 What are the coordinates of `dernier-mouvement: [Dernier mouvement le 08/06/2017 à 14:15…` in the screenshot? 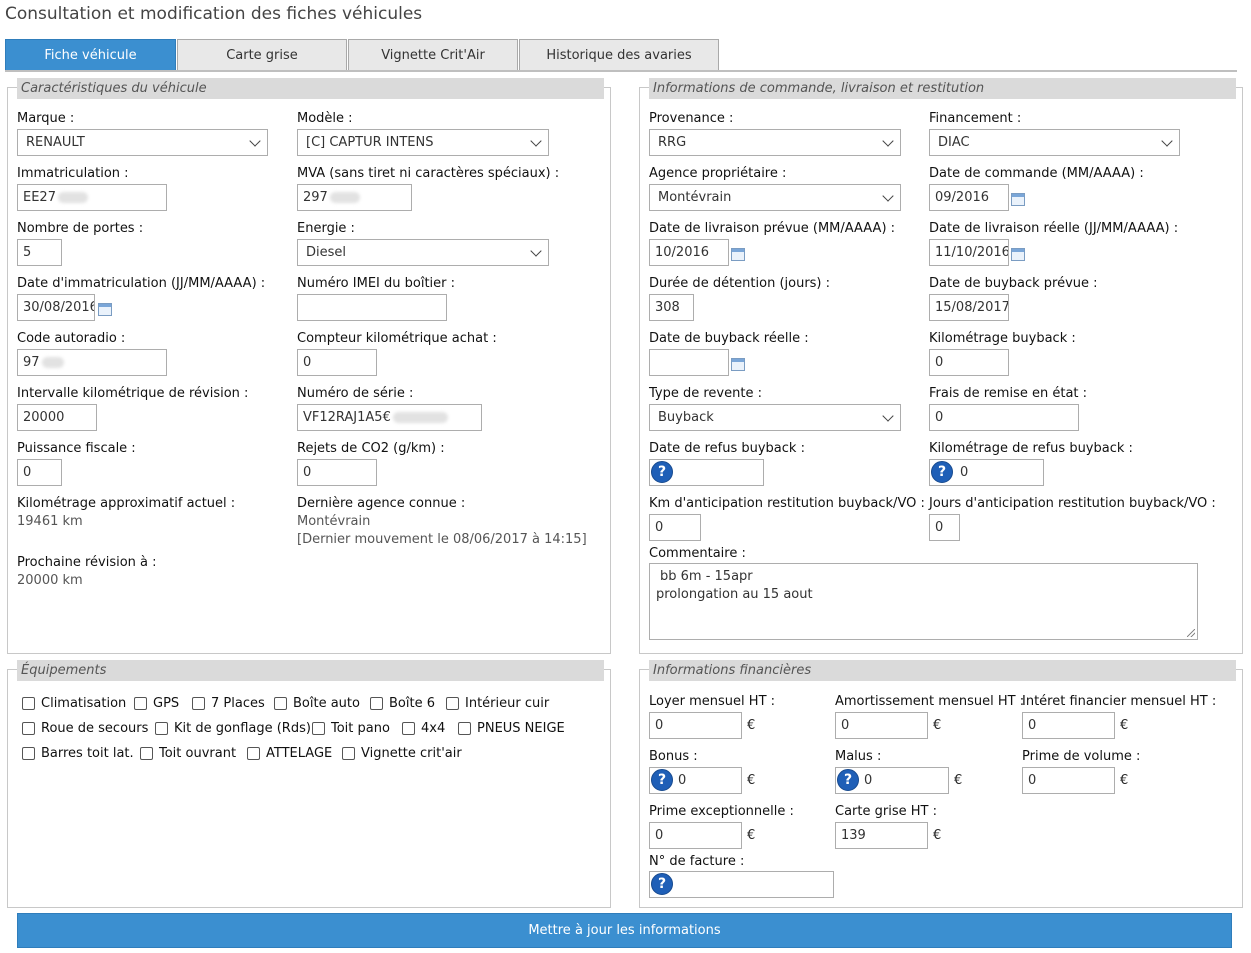 It's located at (442, 539).